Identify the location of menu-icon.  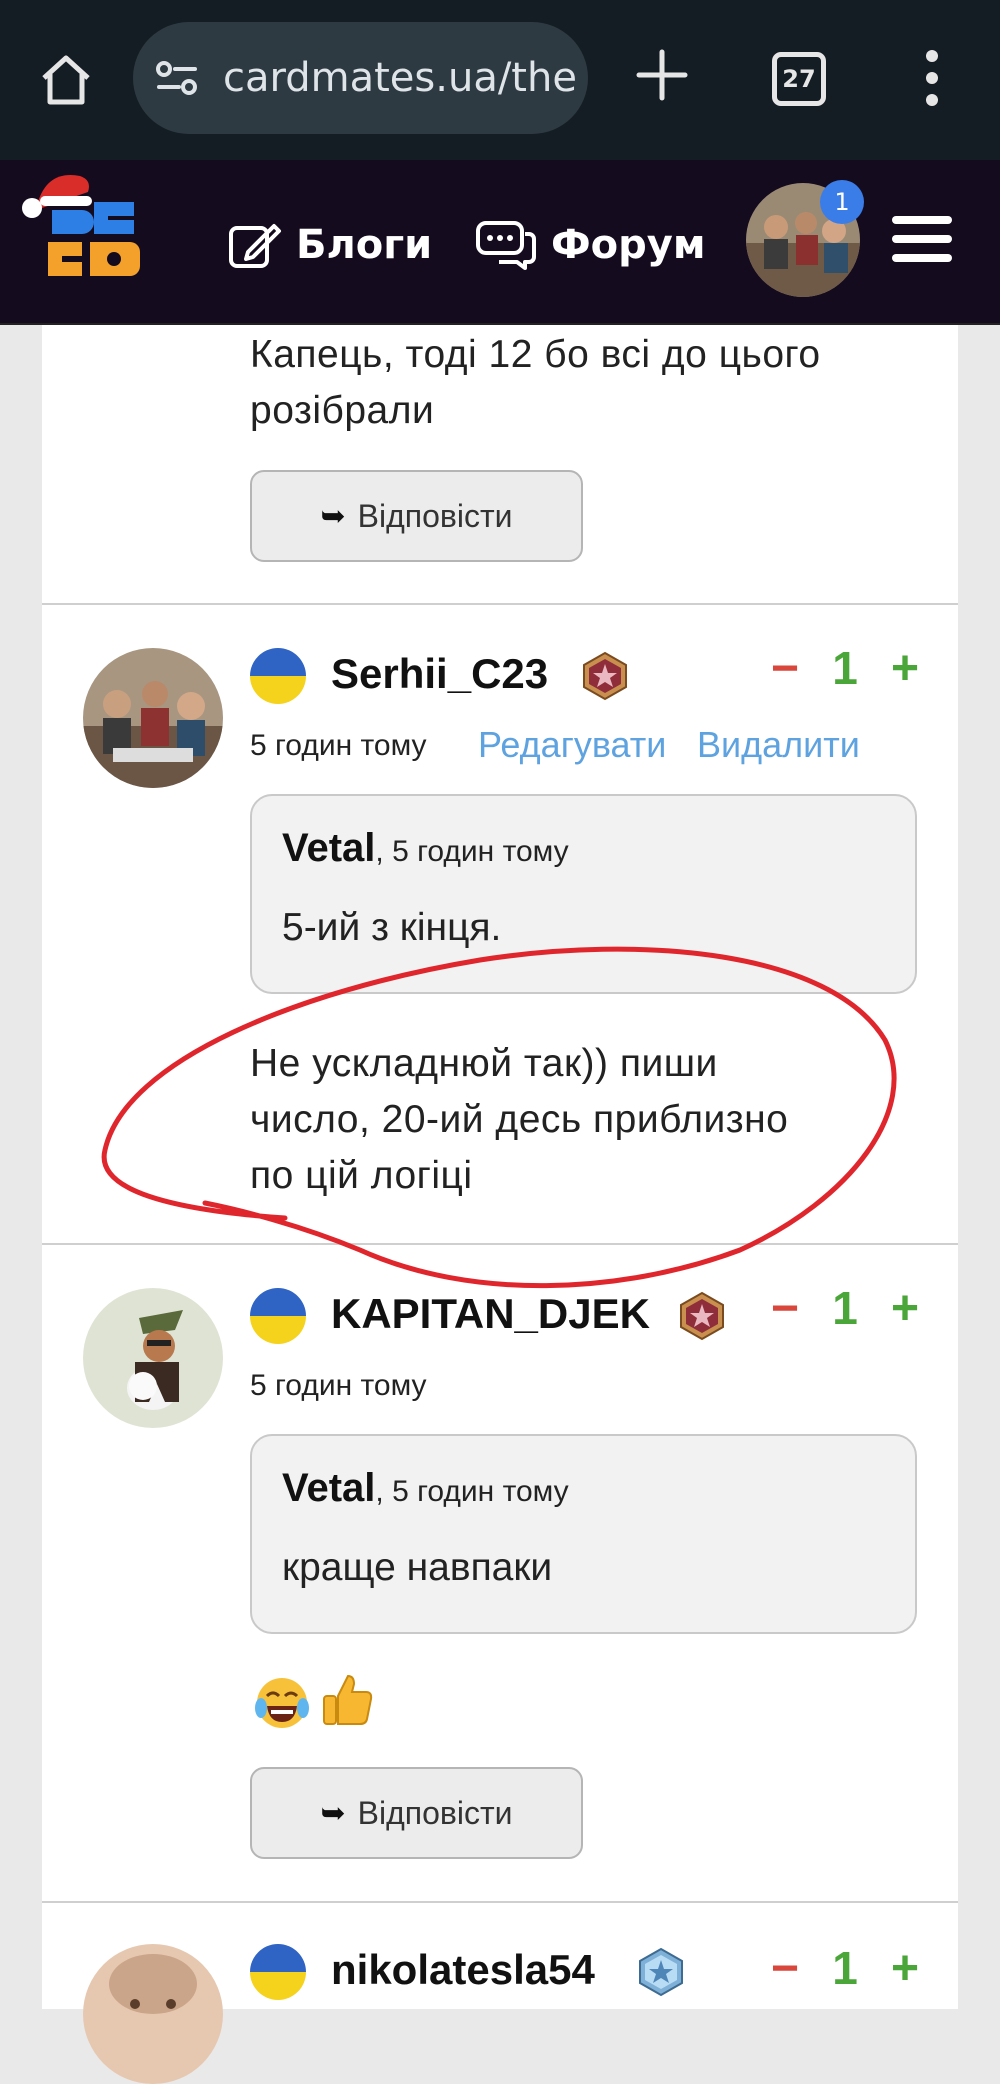
(922, 239).